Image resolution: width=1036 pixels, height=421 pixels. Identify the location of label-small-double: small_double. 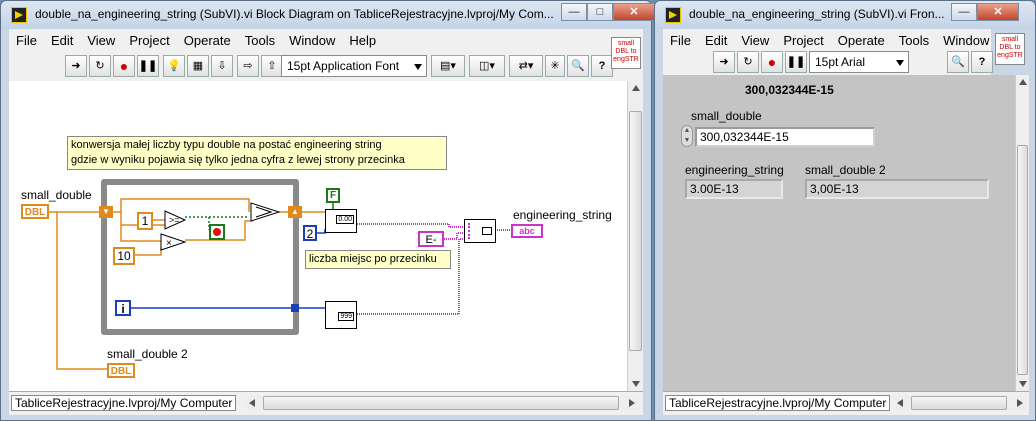
(726, 116).